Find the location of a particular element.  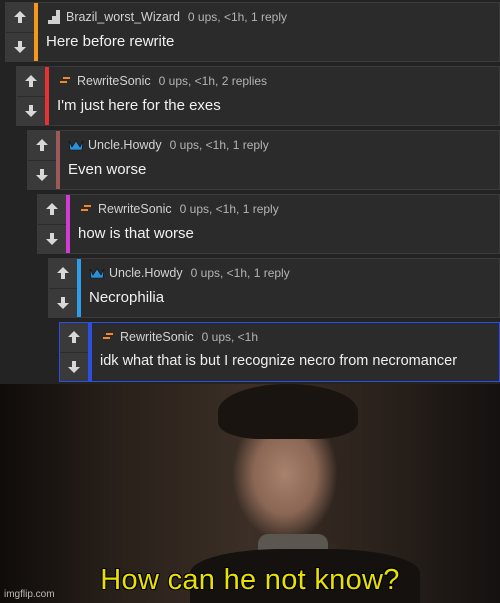

username: Brazil_worst_Wizard is located at coordinates (123, 17).